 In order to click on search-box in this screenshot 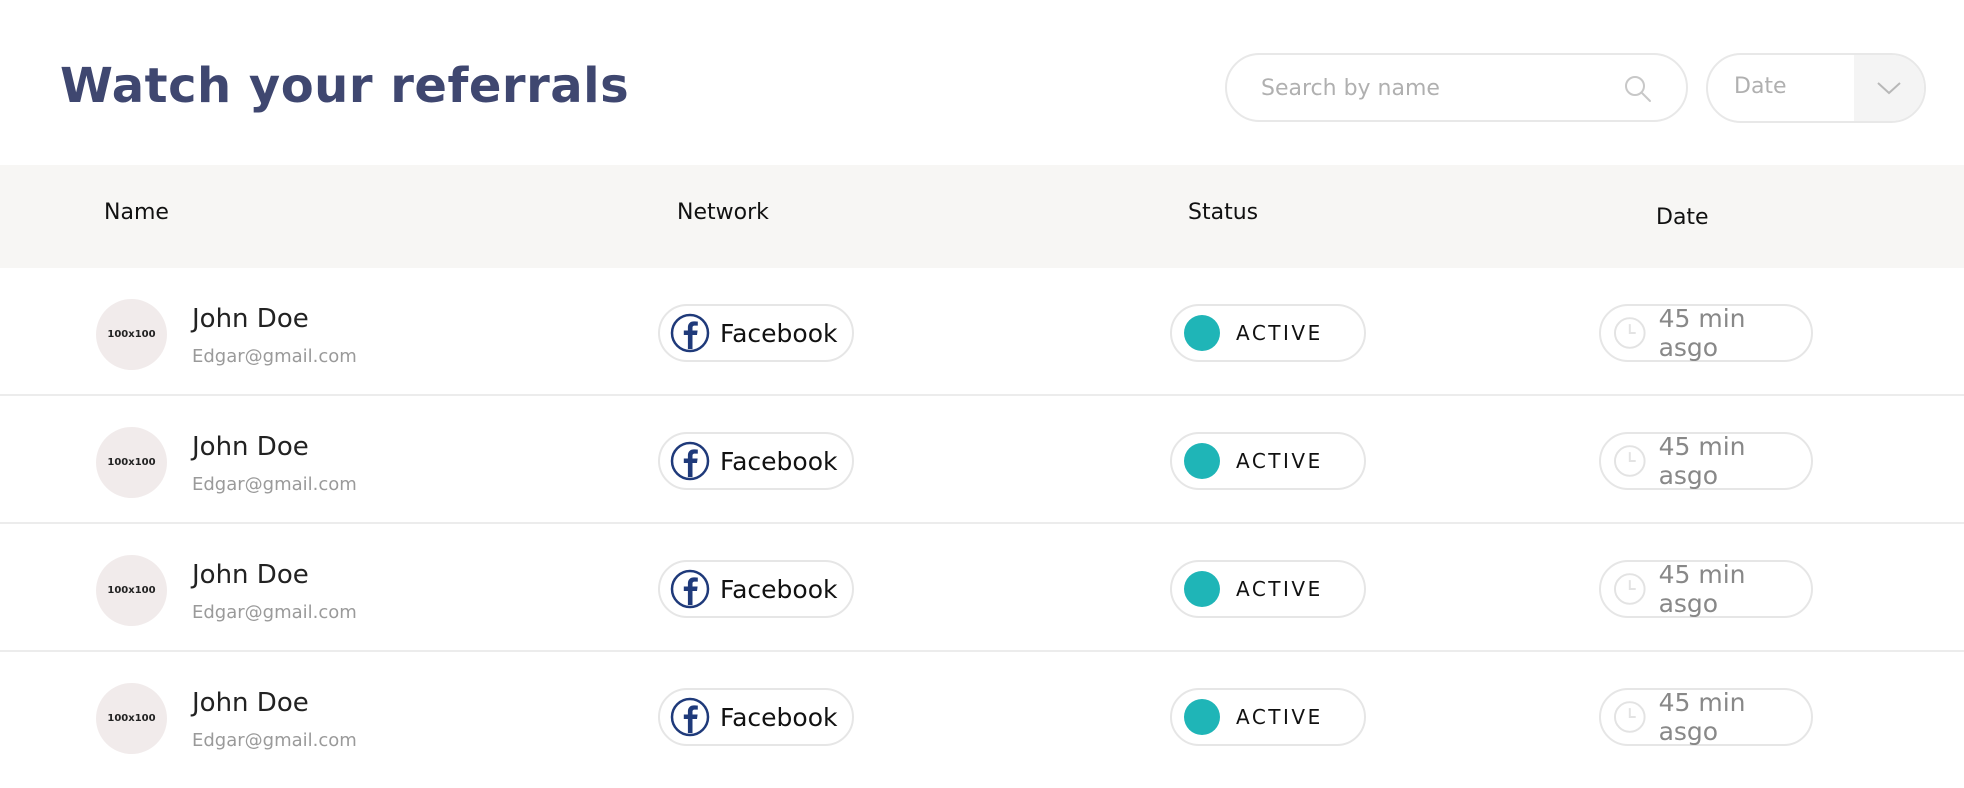, I will do `click(1456, 87)`.